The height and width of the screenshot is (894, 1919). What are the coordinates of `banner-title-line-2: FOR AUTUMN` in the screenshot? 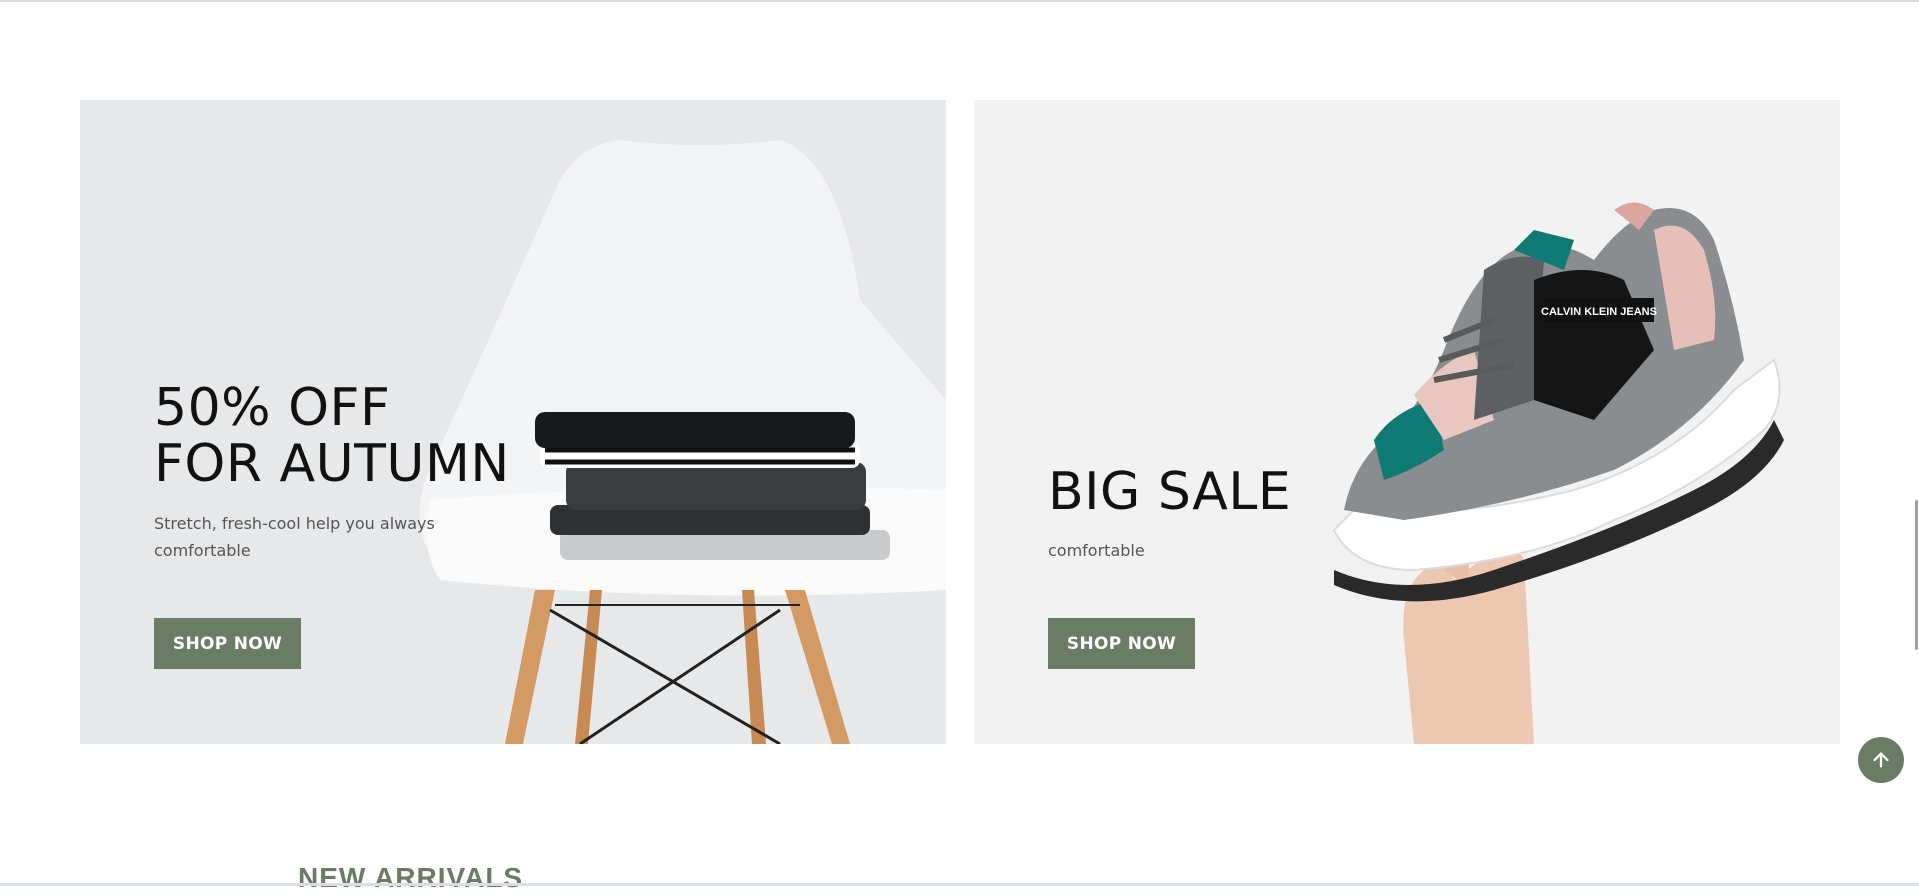 It's located at (332, 464).